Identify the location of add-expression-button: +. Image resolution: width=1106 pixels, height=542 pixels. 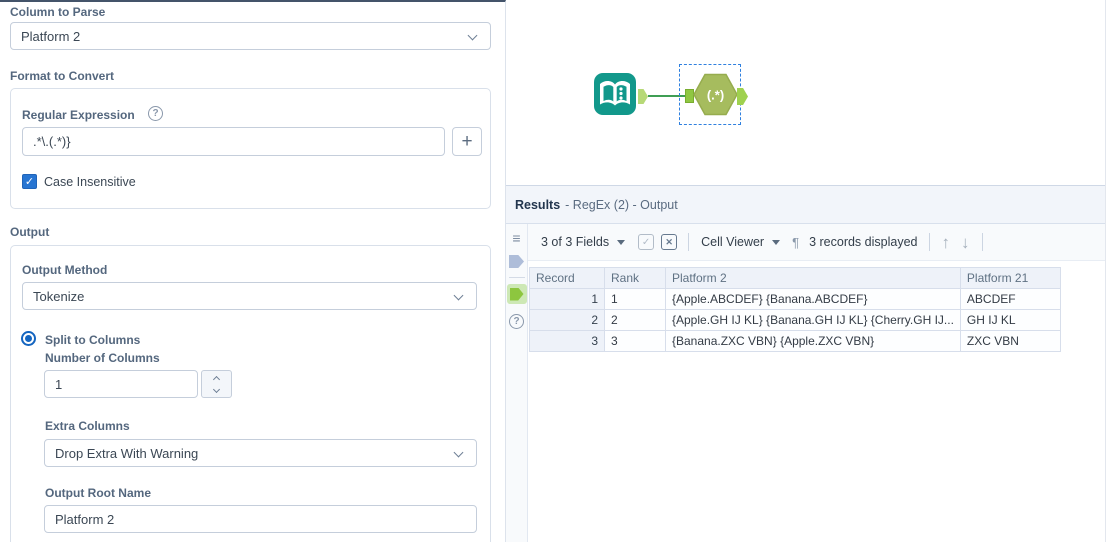
(467, 141).